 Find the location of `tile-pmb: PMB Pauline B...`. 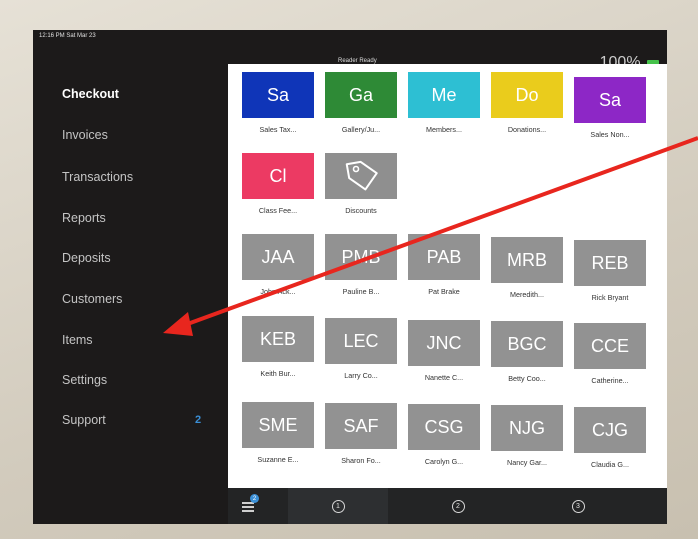

tile-pmb: PMB Pauline B... is located at coordinates (361, 265).